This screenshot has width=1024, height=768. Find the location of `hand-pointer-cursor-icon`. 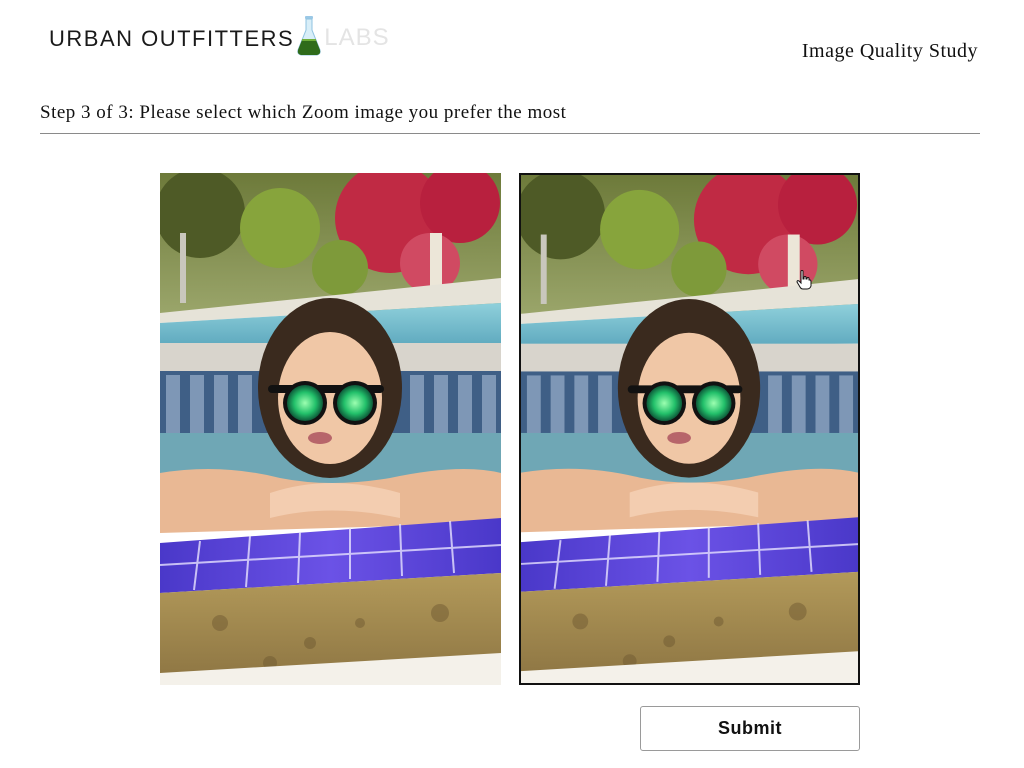

hand-pointer-cursor-icon is located at coordinates (804, 280).